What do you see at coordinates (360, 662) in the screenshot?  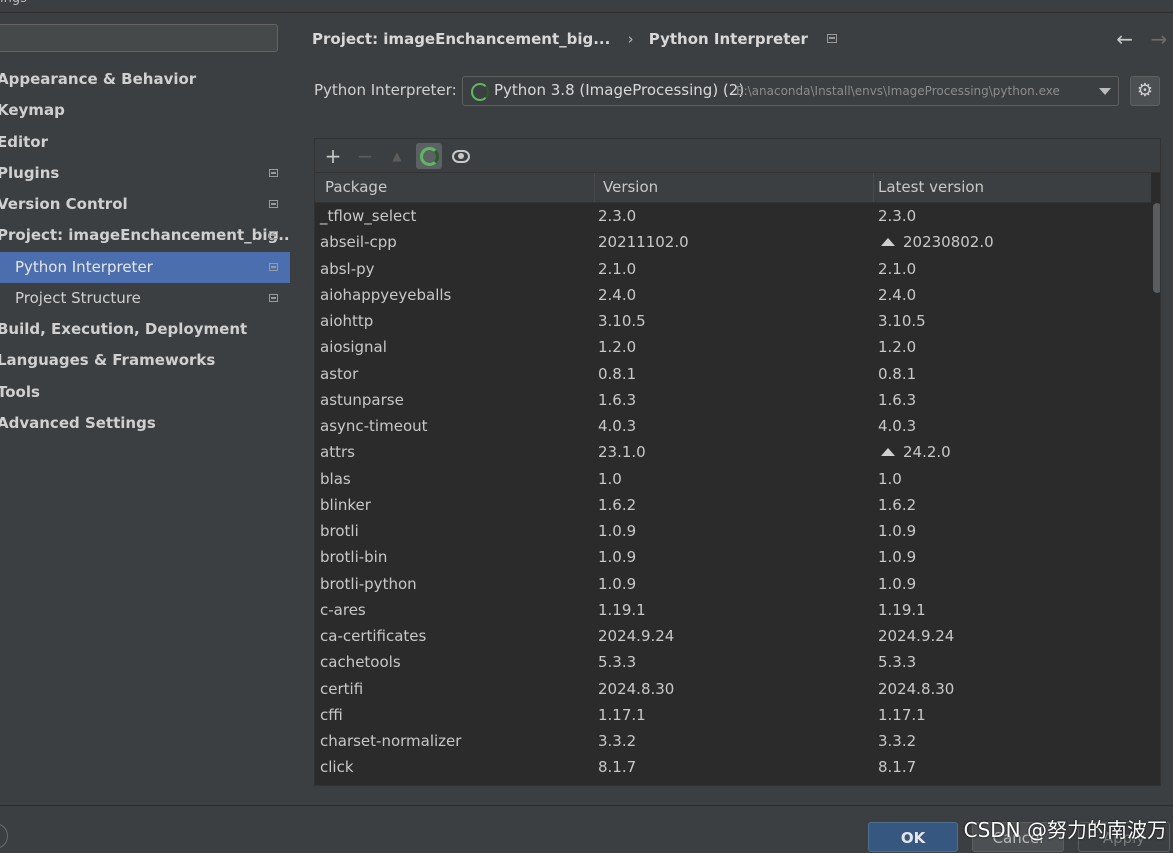 I see `package-name-cell: cachetools` at bounding box center [360, 662].